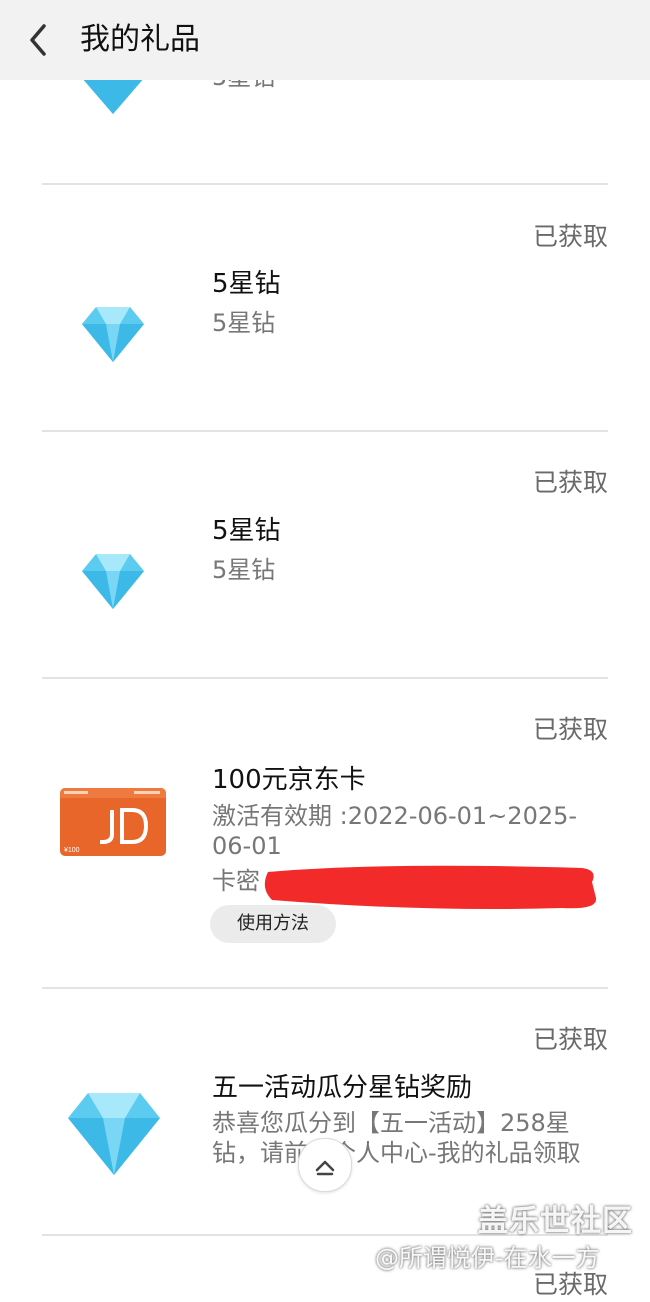  Describe the element at coordinates (395, 831) in the screenshot. I see `validity-text: 激活有效期 :2022-06-01~2025-06-01` at that location.